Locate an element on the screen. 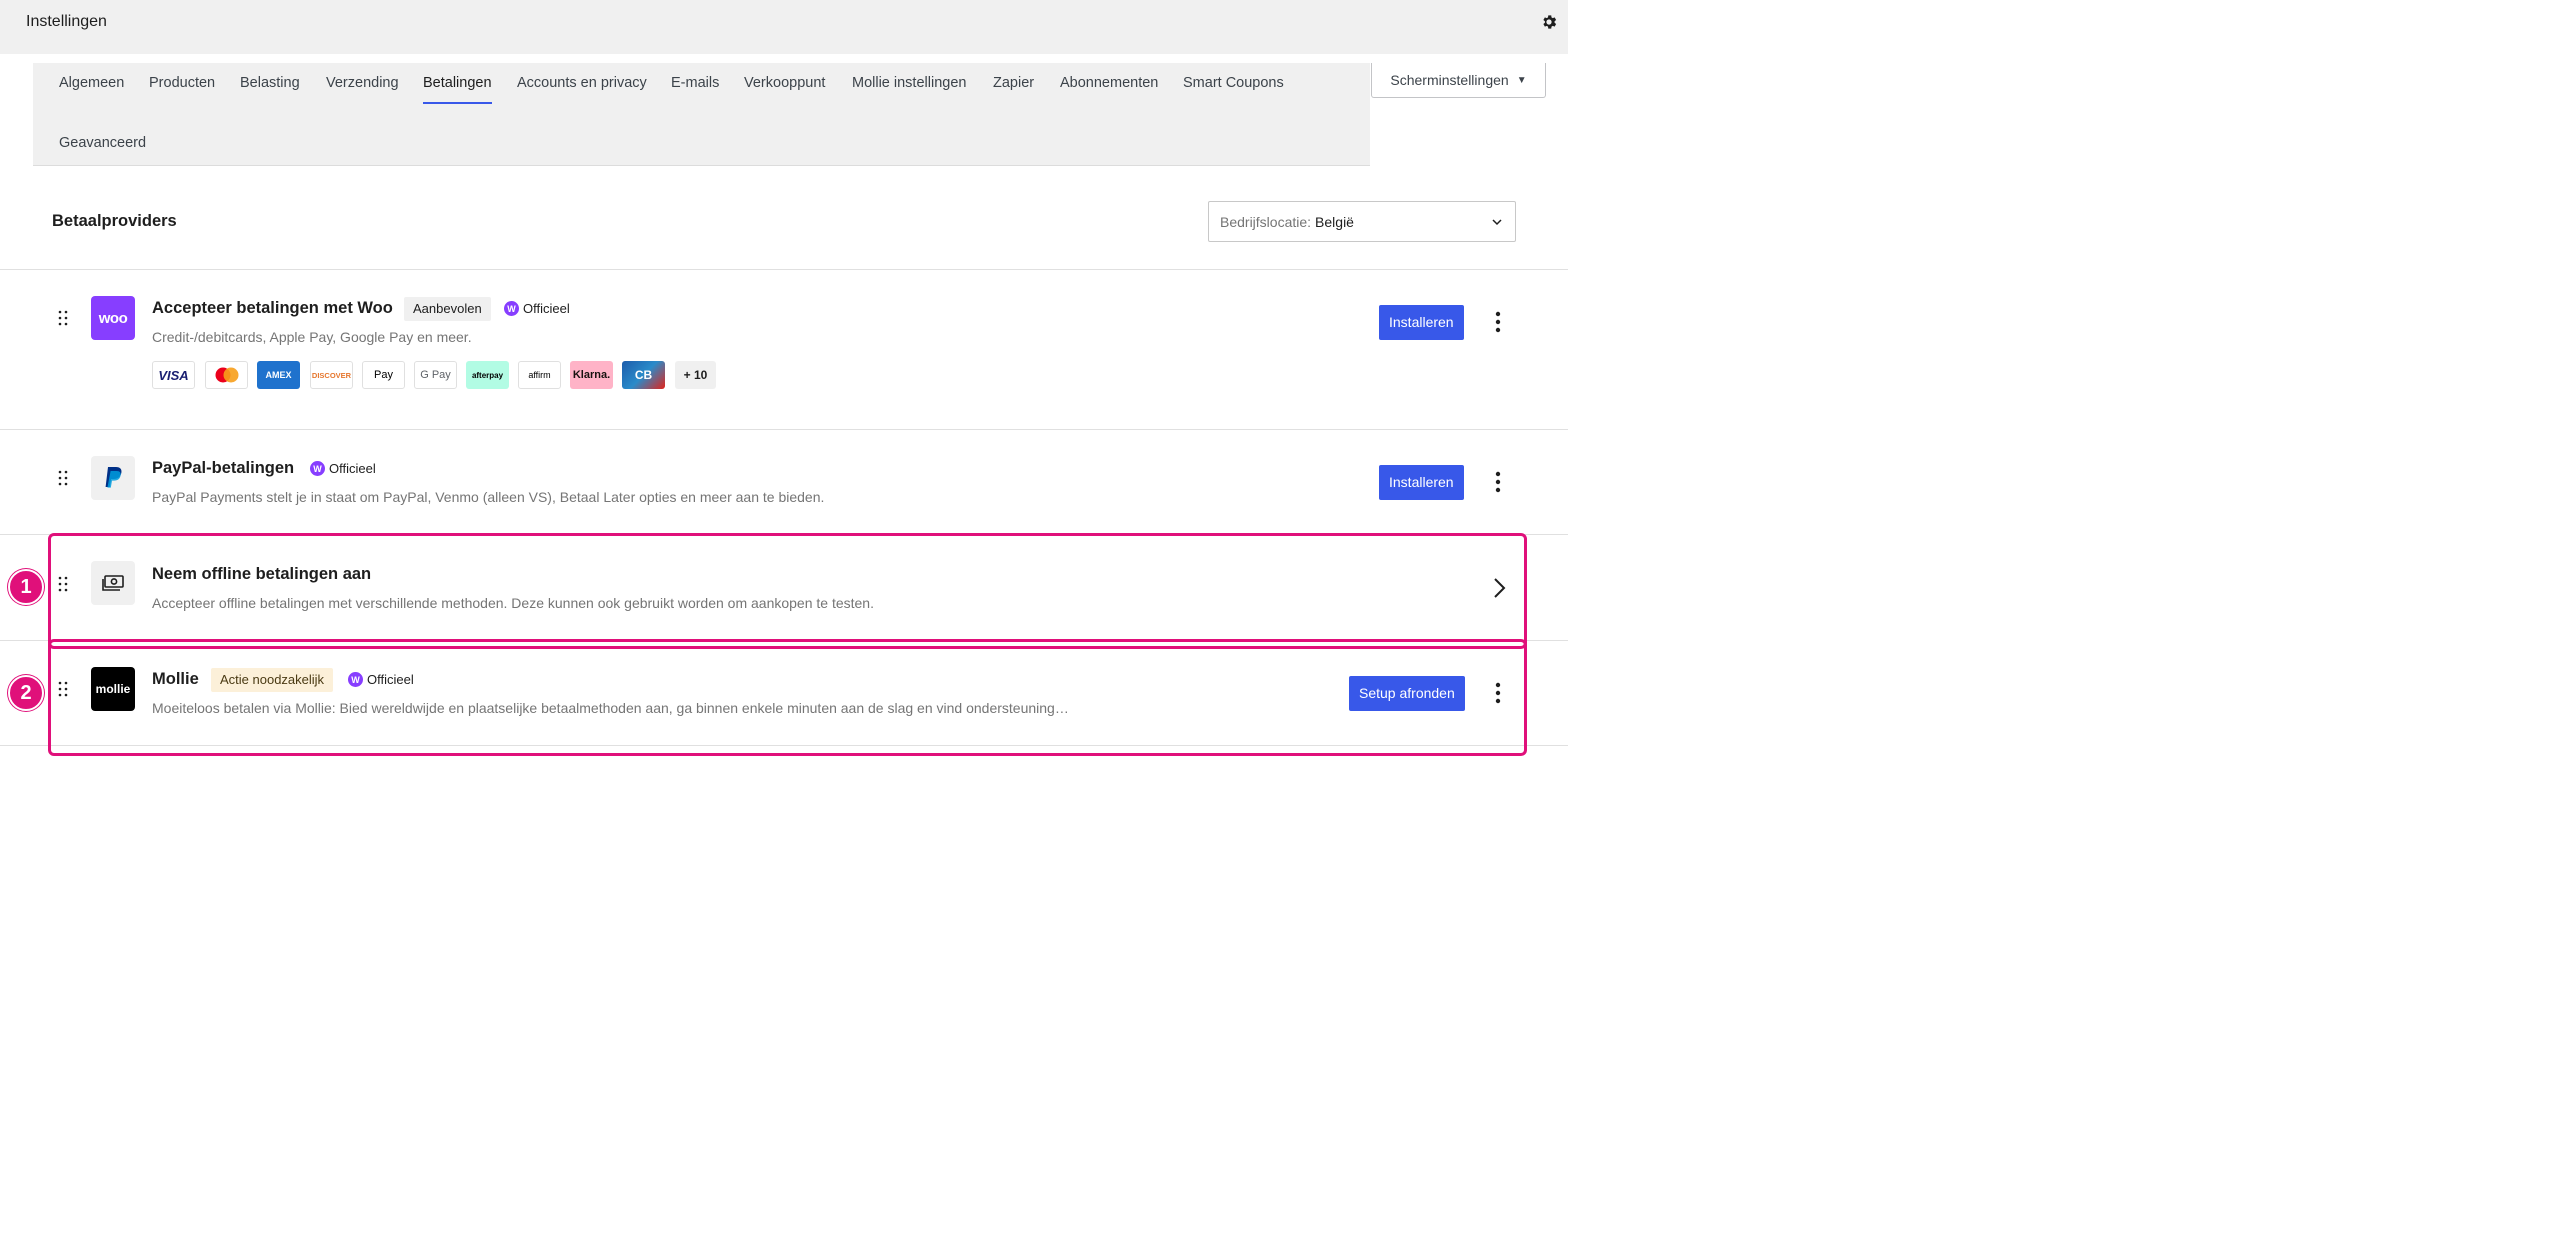  affirm-icon: affirm is located at coordinates (539, 375).